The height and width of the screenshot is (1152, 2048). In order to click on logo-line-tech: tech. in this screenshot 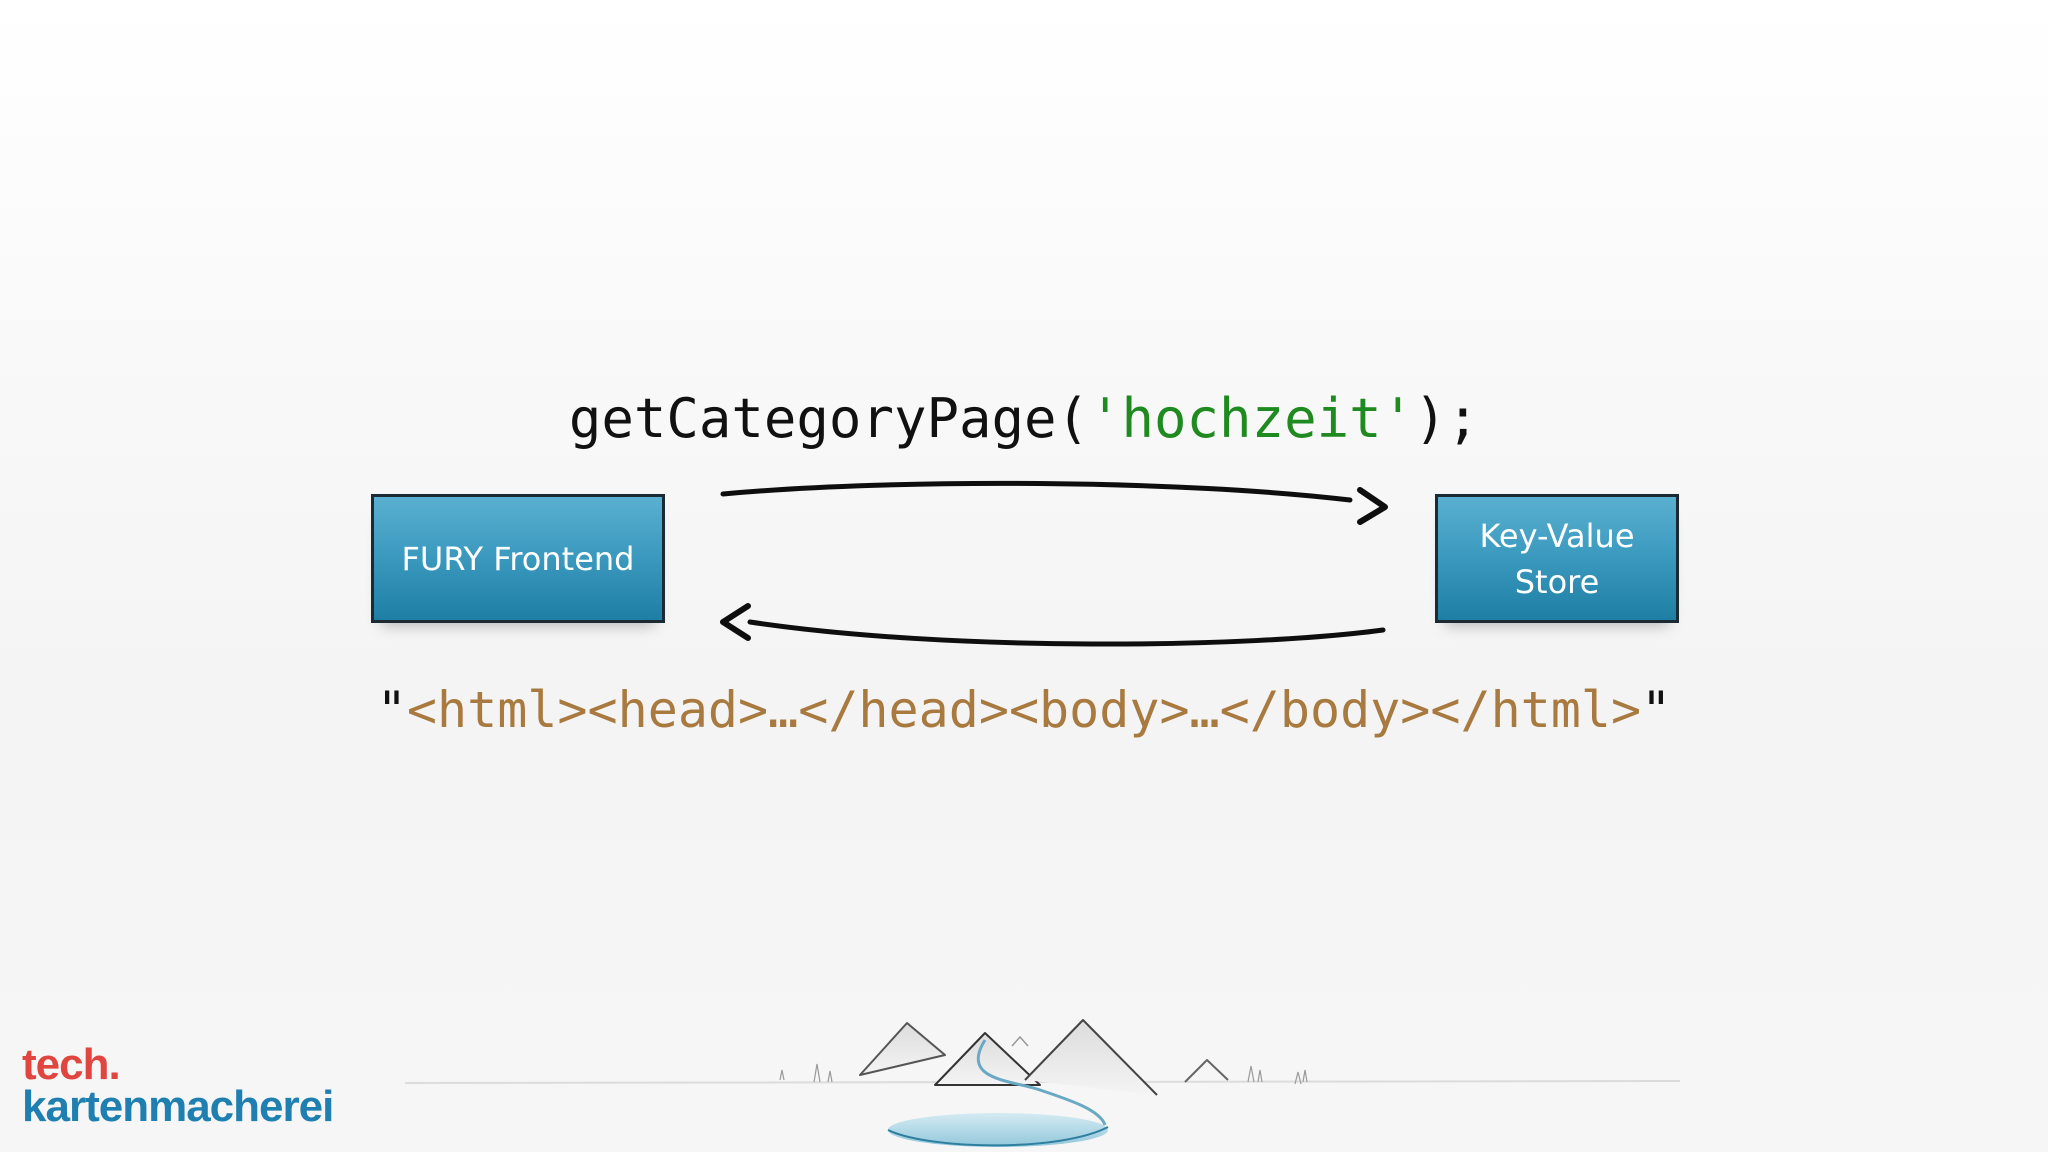, I will do `click(71, 1064)`.